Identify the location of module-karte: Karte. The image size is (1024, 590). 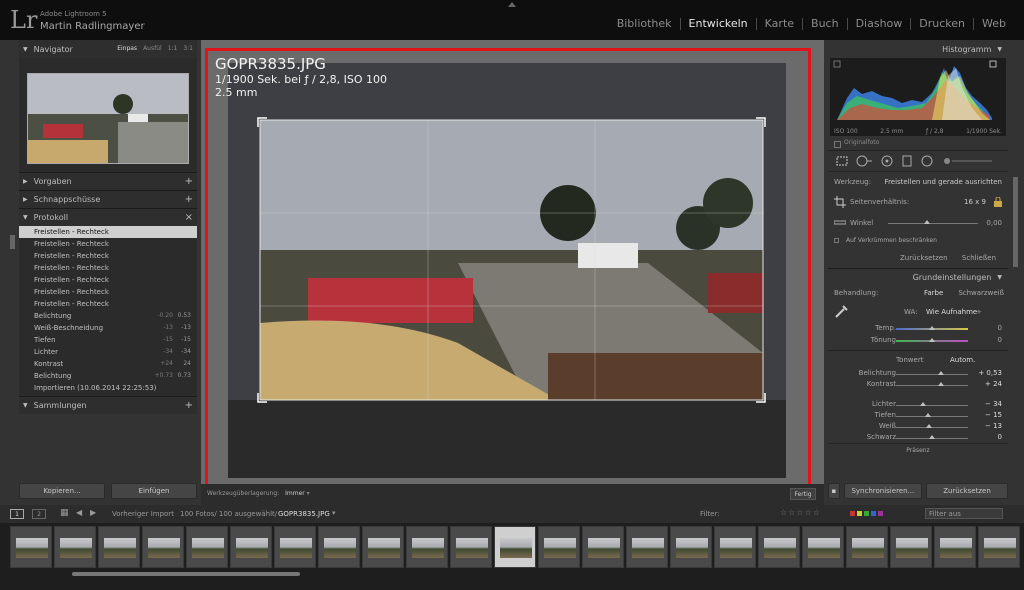
(778, 24).